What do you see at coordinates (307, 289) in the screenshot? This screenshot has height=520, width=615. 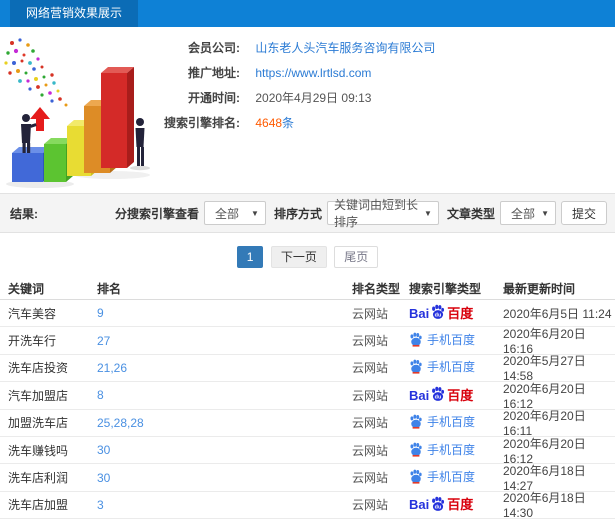 I see `table-header-row: 关键词 排名 排名类型 搜索引擎类型 最新更新时间` at bounding box center [307, 289].